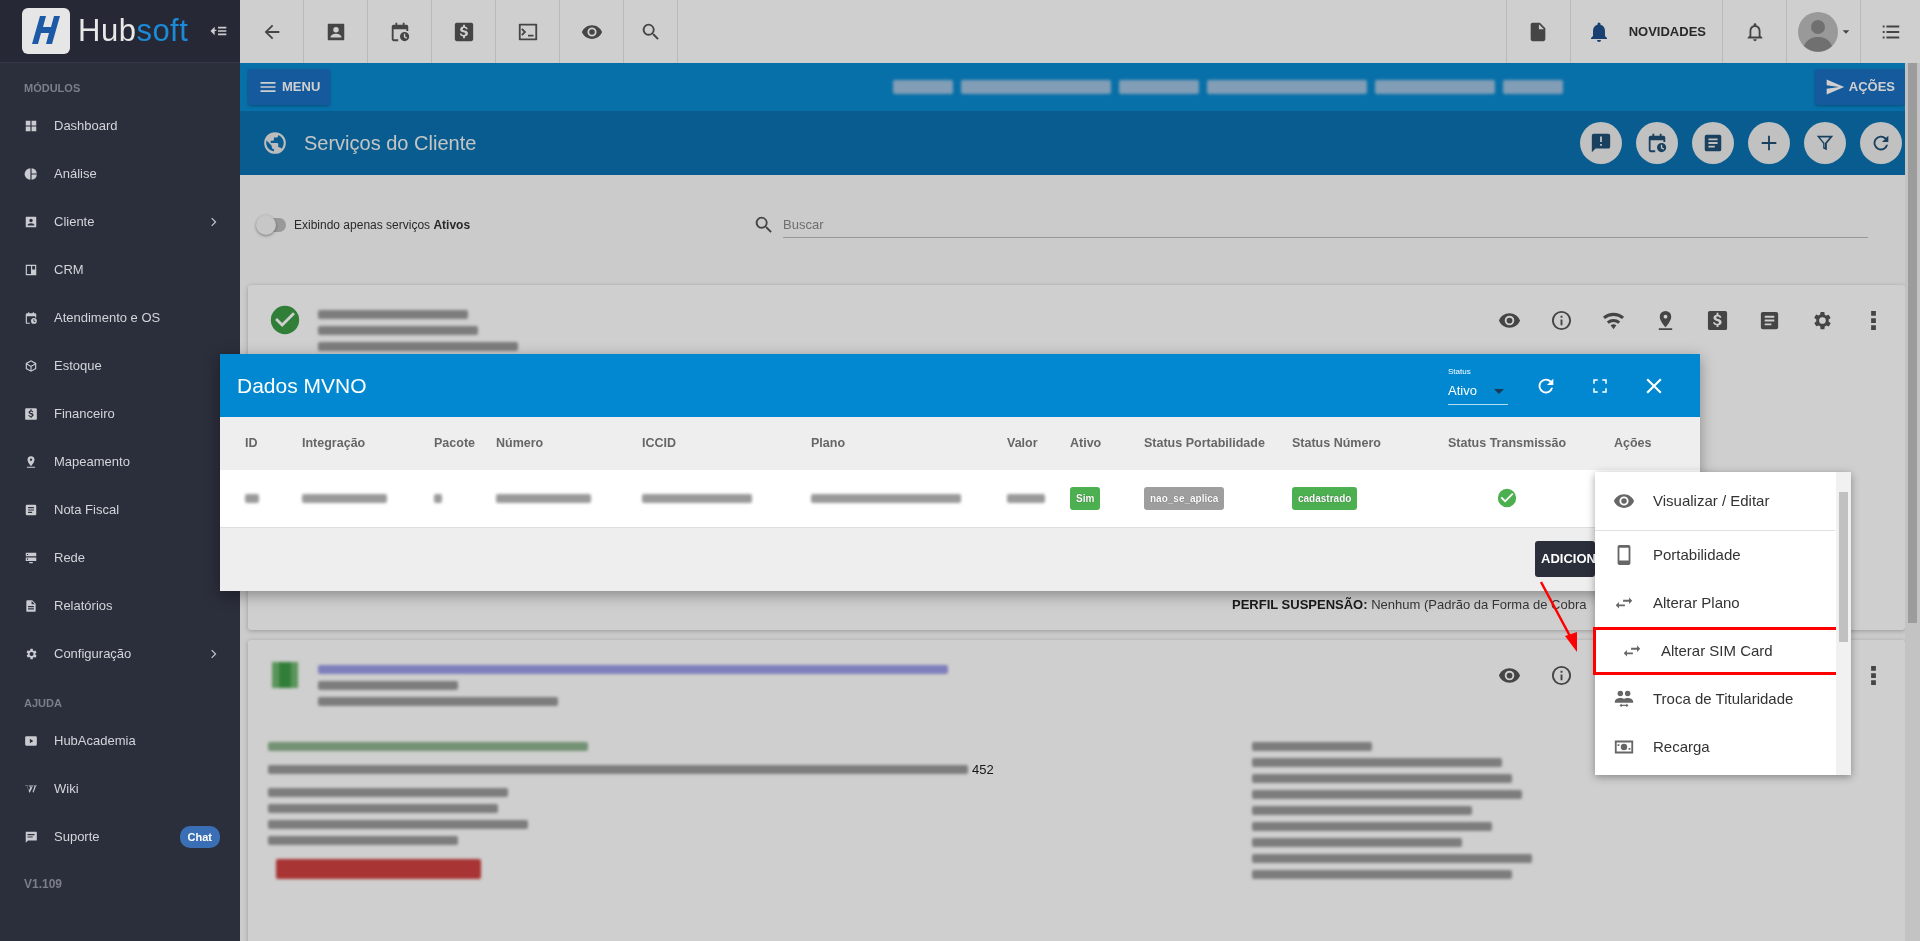  What do you see at coordinates (828, 443) in the screenshot?
I see `column-header: Plano` at bounding box center [828, 443].